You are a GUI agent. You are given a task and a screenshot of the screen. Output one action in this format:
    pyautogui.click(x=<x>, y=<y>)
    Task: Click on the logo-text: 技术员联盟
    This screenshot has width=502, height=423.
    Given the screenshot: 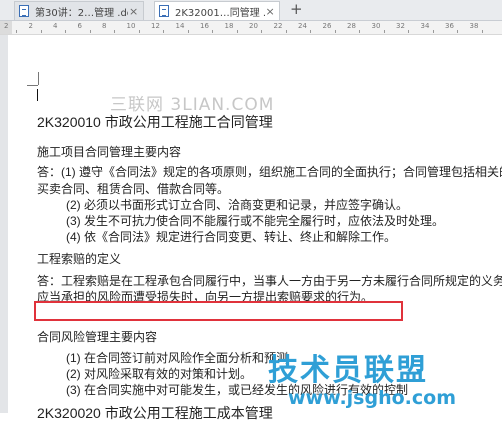 What is the action you would take?
    pyautogui.click(x=348, y=370)
    